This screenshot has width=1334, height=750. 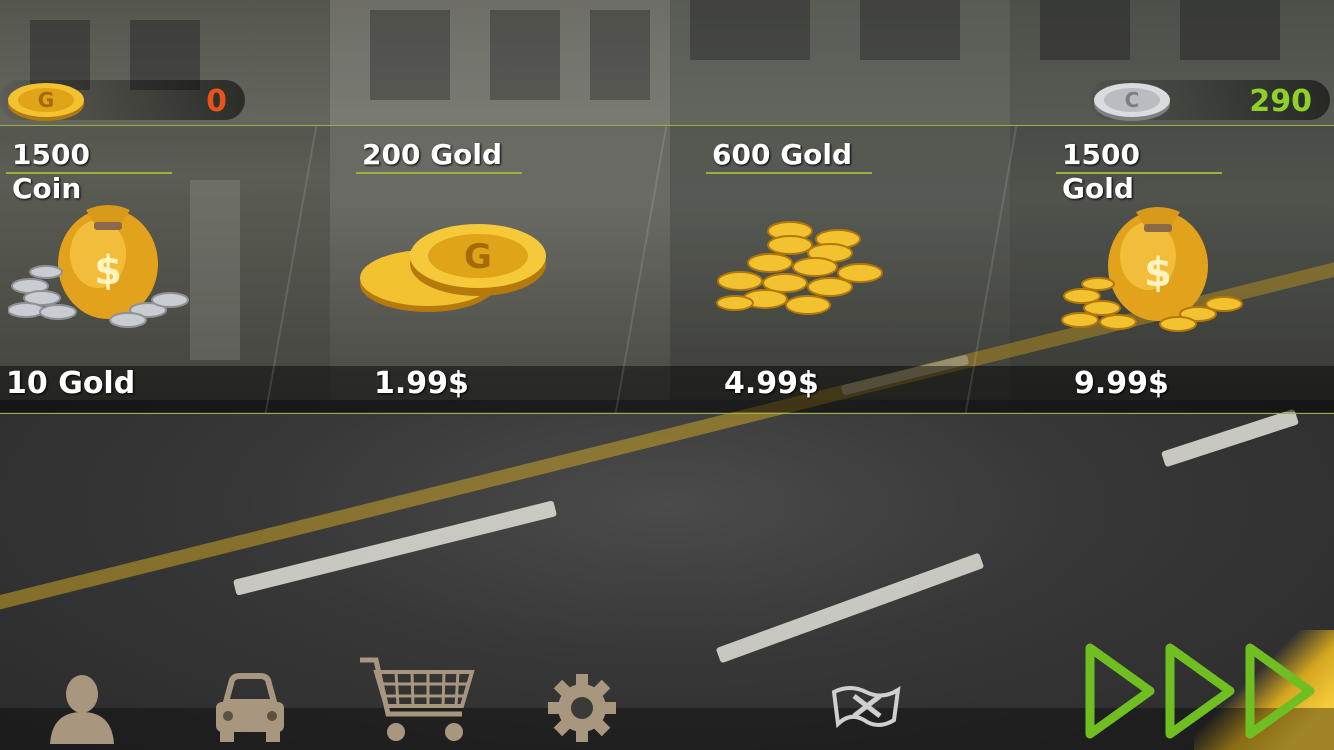 I want to click on nav-settings-button, so click(x=582, y=710).